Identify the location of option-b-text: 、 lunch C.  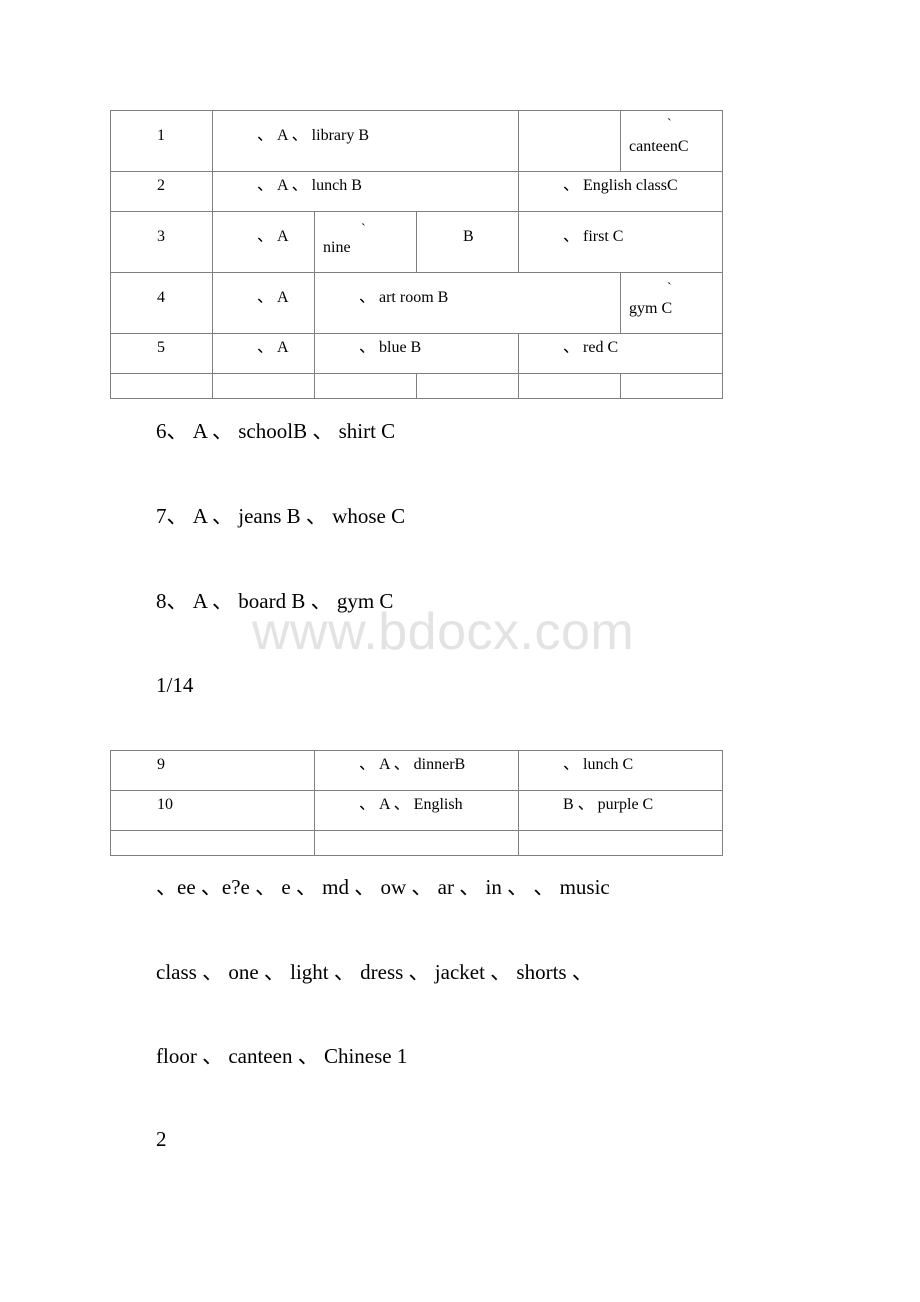
(598, 764).